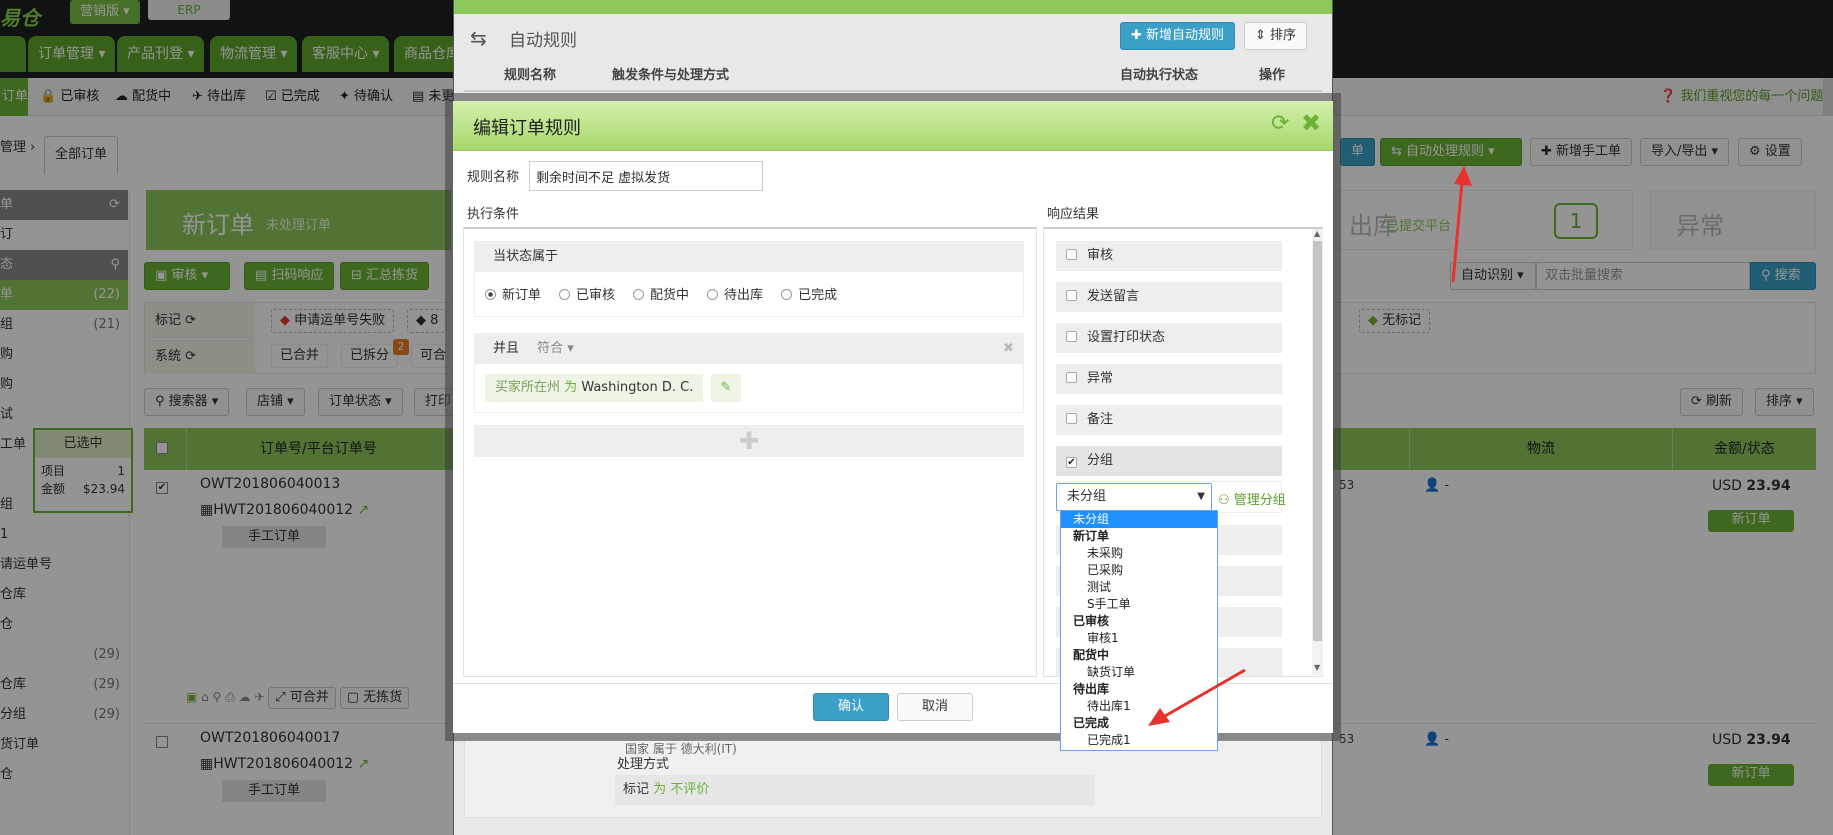 The image size is (1833, 835). What do you see at coordinates (1310, 446) in the screenshot?
I see `annotation-arrows` at bounding box center [1310, 446].